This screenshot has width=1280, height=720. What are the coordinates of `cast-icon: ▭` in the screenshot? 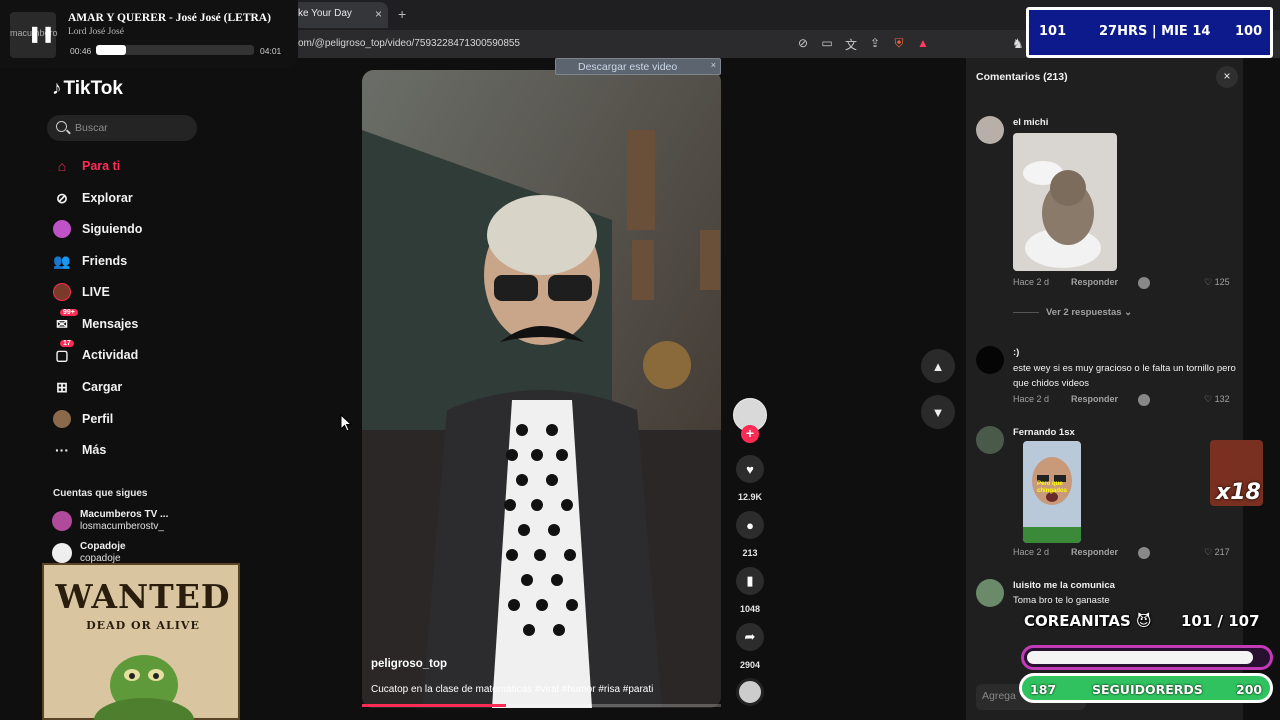 It's located at (827, 44).